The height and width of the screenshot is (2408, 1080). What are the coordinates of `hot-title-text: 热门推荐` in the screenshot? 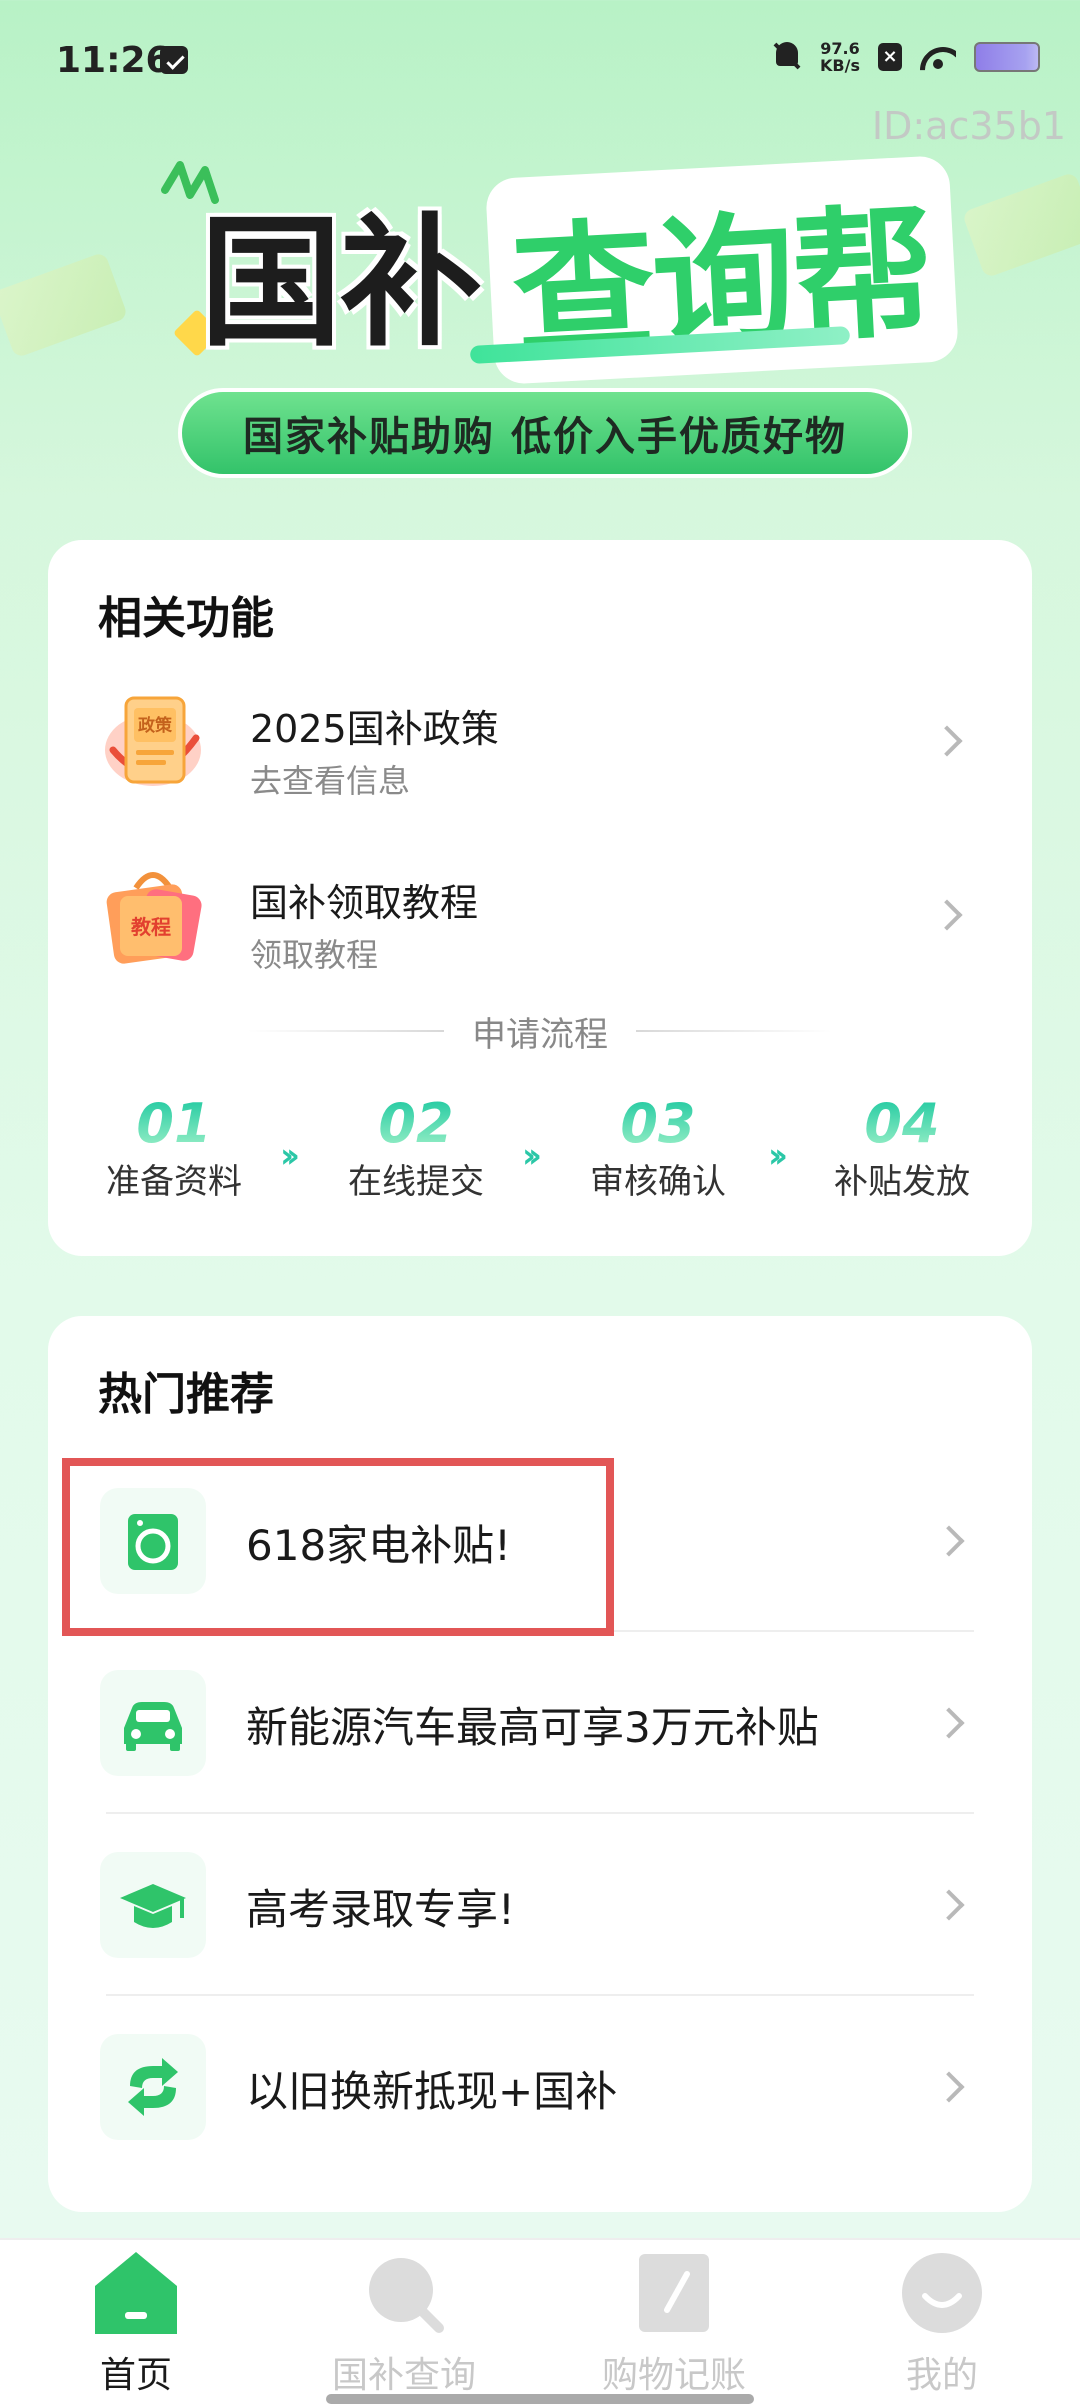 It's located at (186, 1394).